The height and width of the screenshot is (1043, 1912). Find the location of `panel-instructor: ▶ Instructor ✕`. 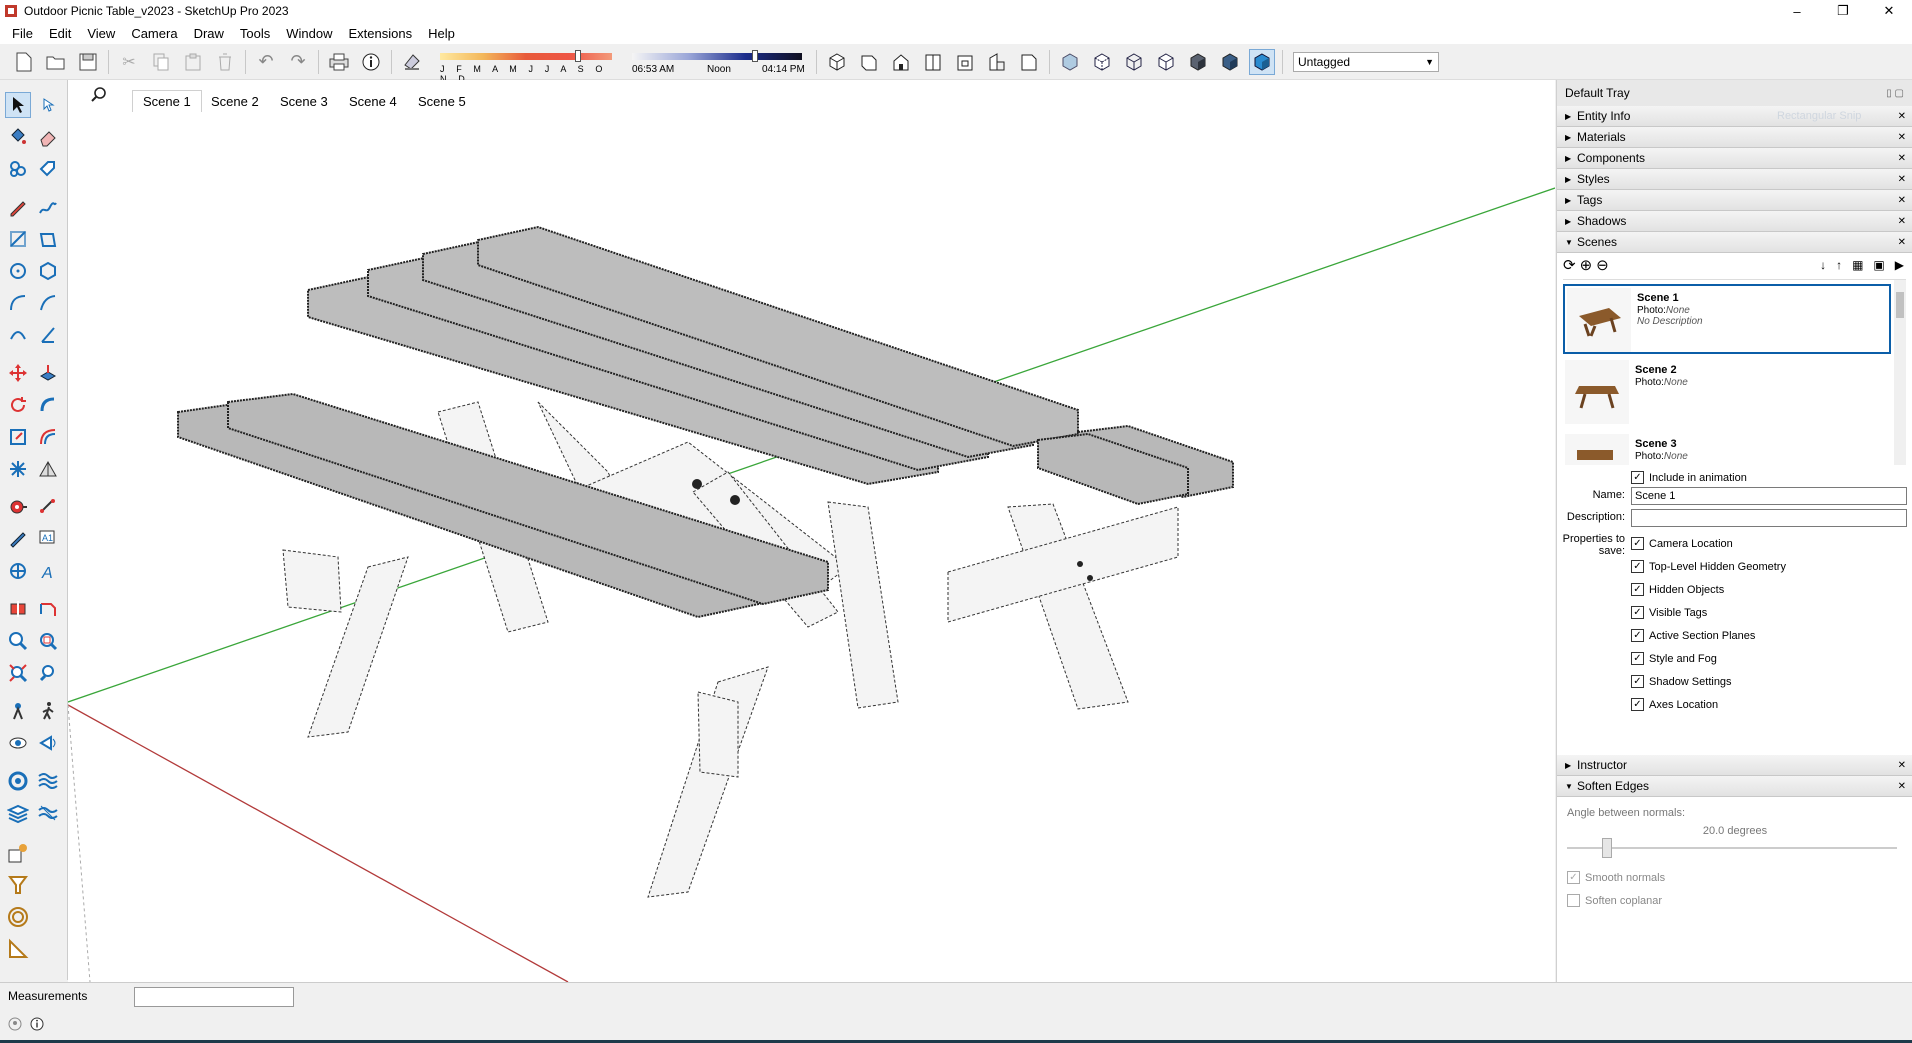

panel-instructor: ▶ Instructor ✕ is located at coordinates (1734, 765).